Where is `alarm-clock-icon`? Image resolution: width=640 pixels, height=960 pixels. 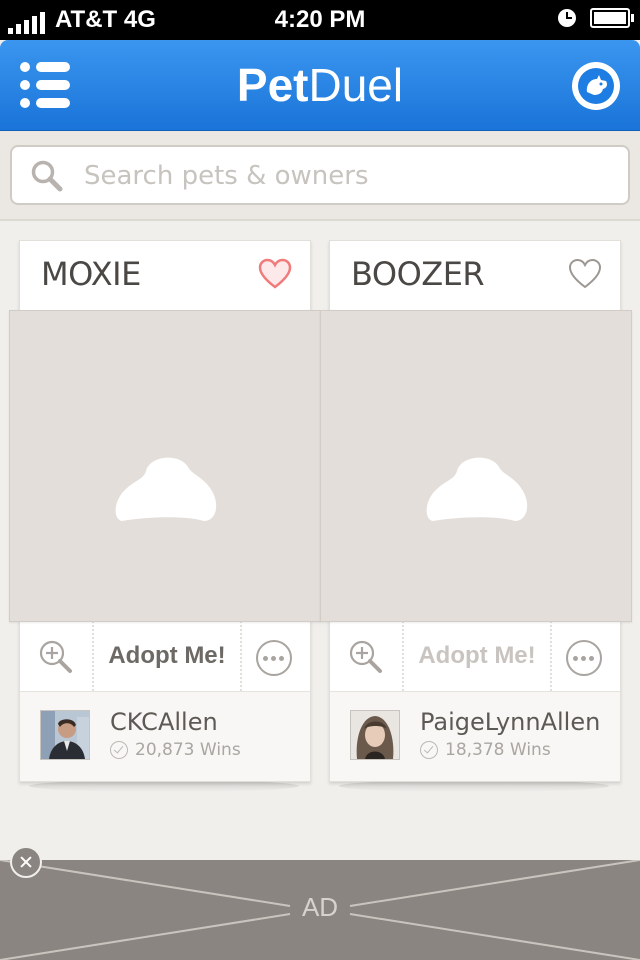
alarm-clock-icon is located at coordinates (567, 18).